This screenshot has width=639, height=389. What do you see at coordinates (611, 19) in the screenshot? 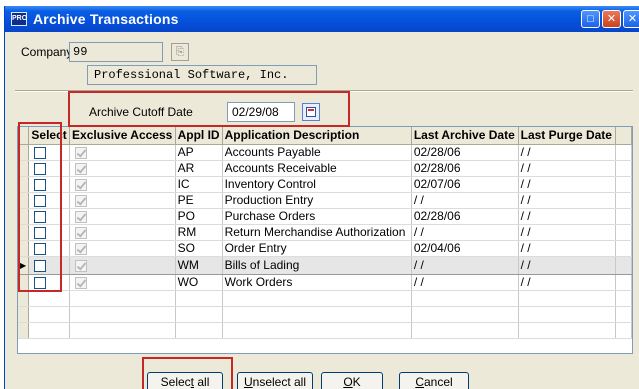
I see `close-button: ✕` at bounding box center [611, 19].